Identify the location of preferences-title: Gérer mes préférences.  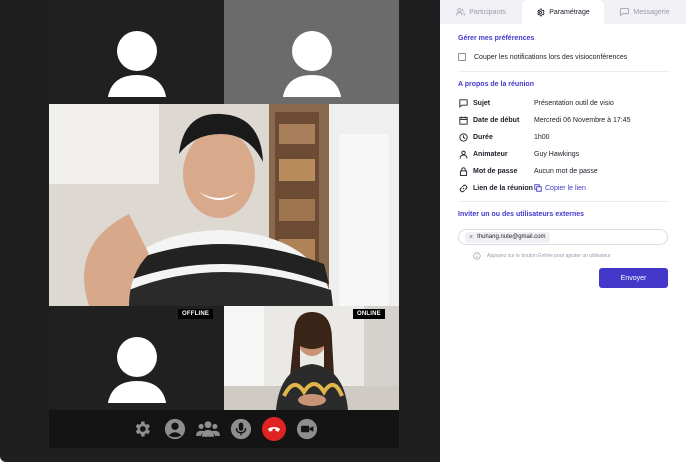
(496, 38).